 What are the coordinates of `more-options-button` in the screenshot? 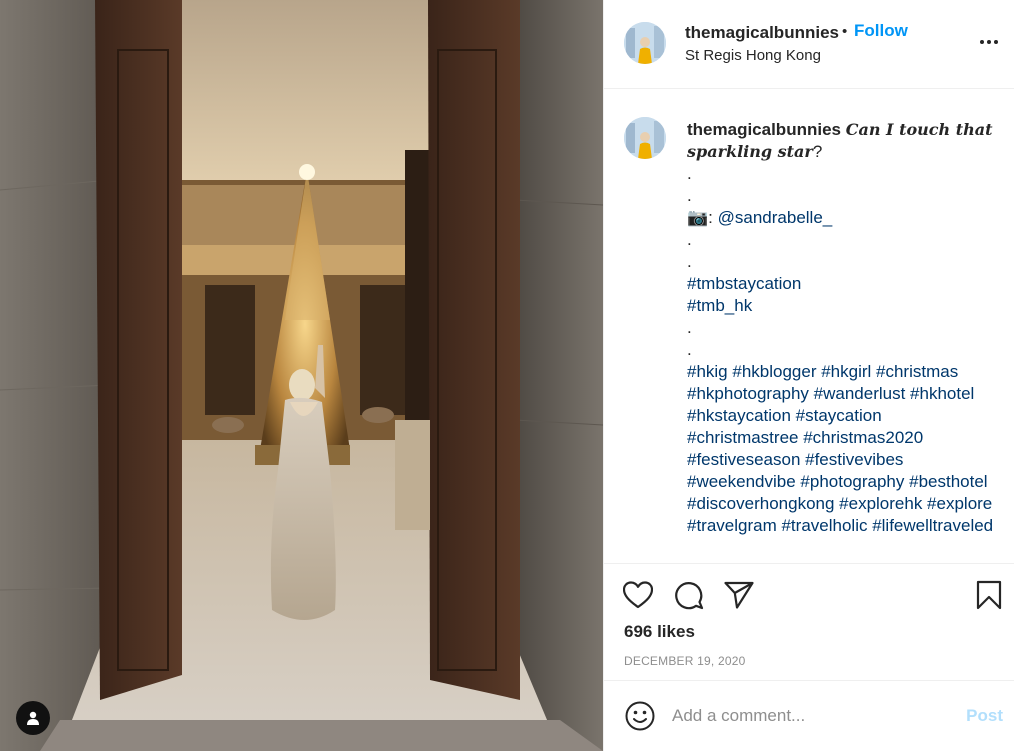 It's located at (989, 42).